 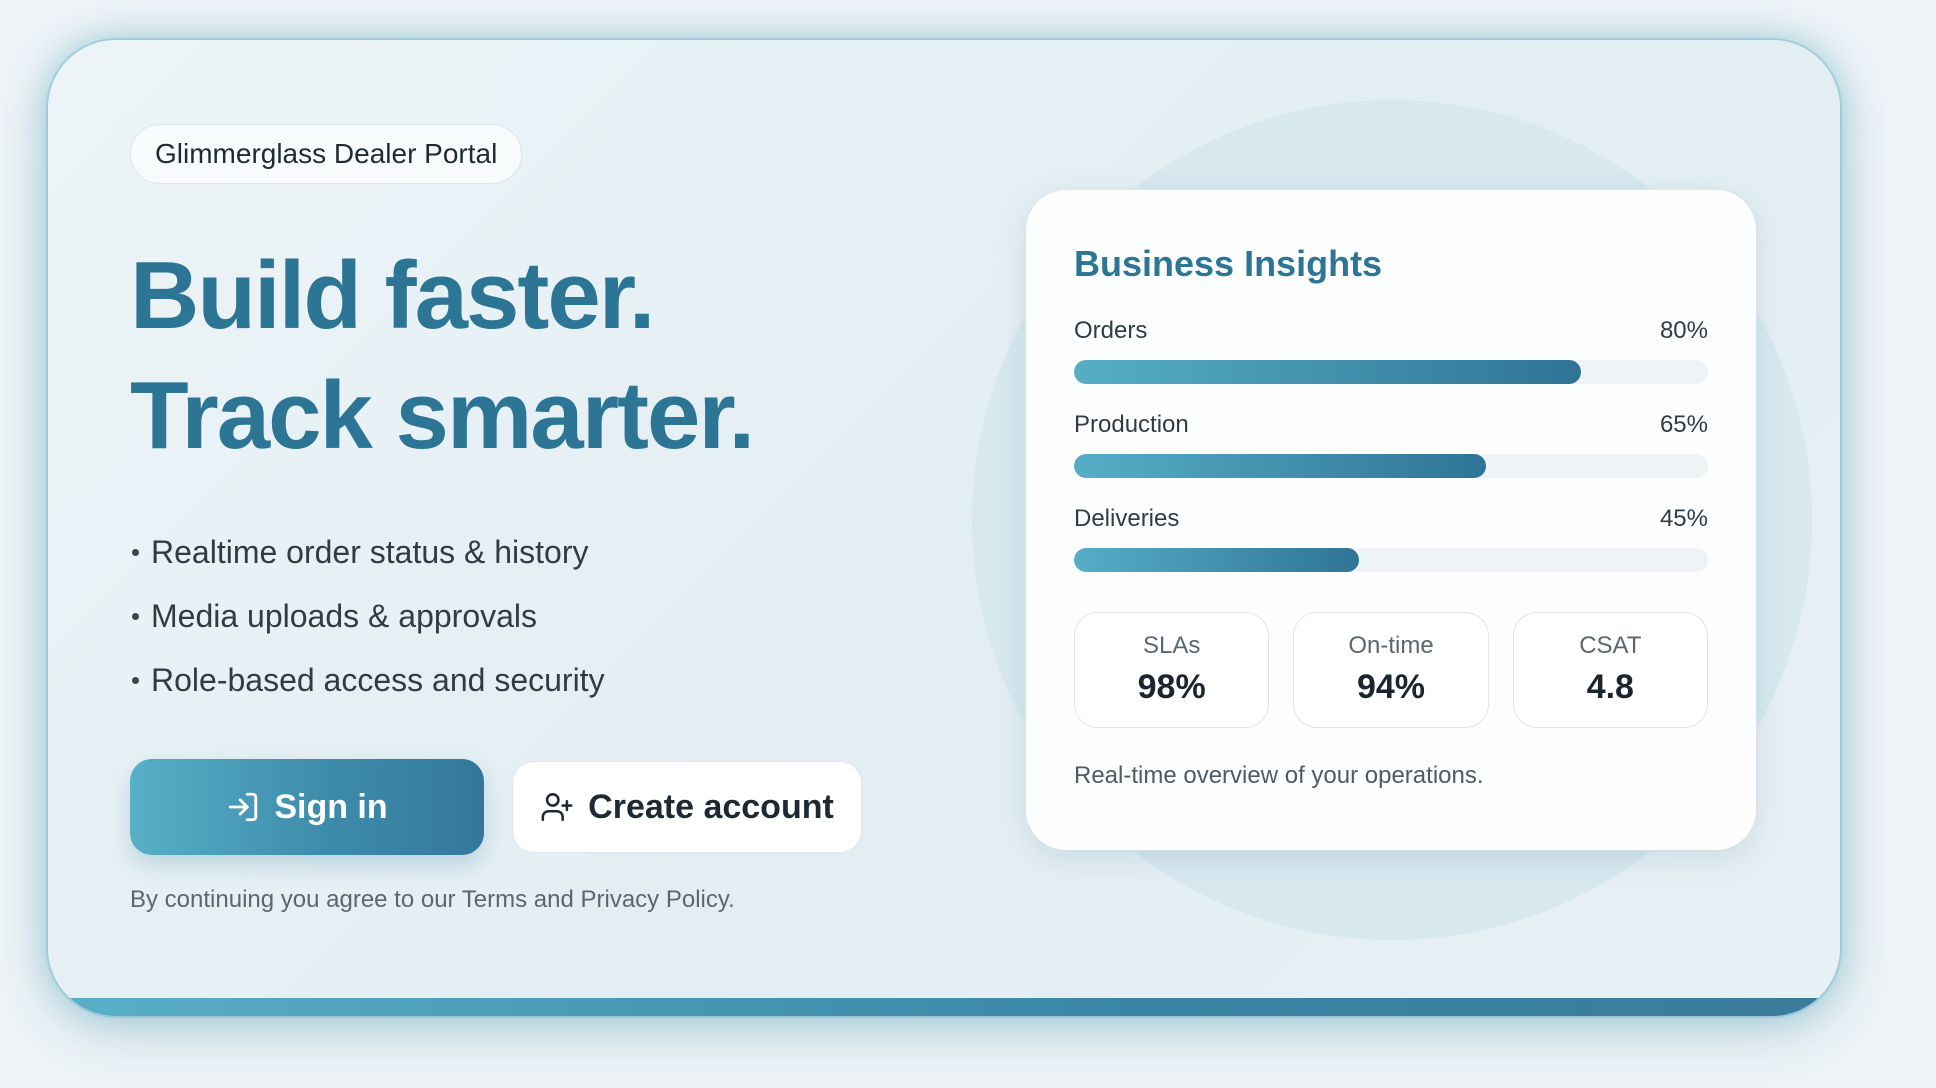 What do you see at coordinates (326, 154) in the screenshot?
I see `portal-name-badge: Glimmerglass Dealer Portal` at bounding box center [326, 154].